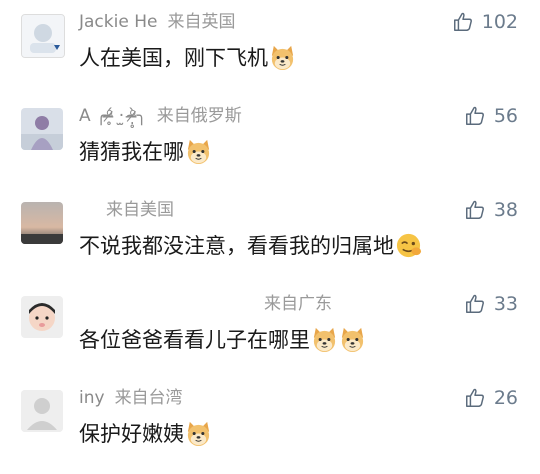 The height and width of the screenshot is (474, 540). What do you see at coordinates (408, 245) in the screenshot?
I see `wink-emoji-icon` at bounding box center [408, 245].